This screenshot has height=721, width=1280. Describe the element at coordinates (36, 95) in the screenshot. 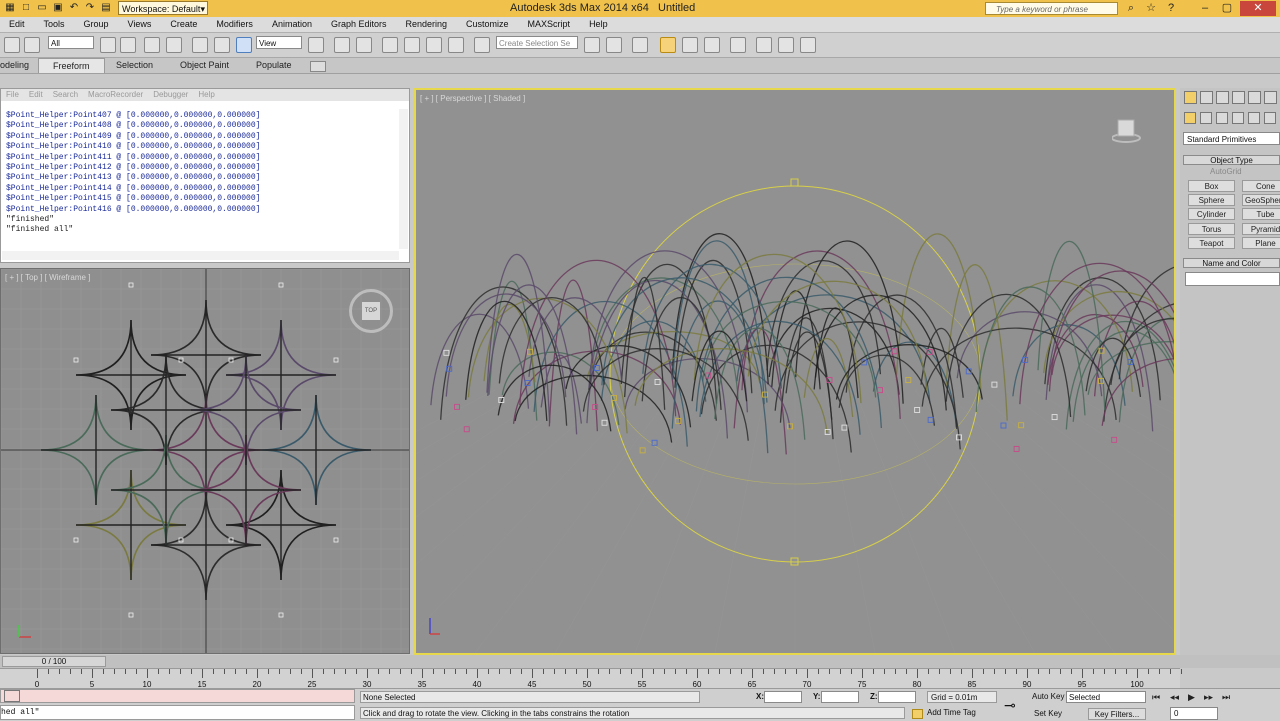

I see `listener-menu-edit: Edit` at that location.